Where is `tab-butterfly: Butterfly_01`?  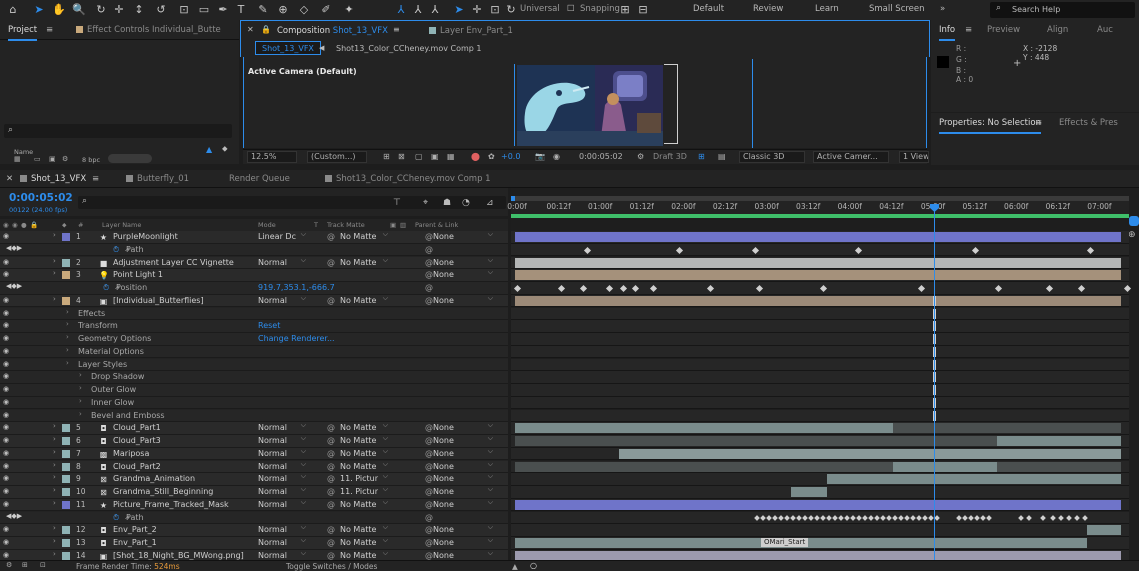
tab-butterfly: Butterfly_01 is located at coordinates (157, 179).